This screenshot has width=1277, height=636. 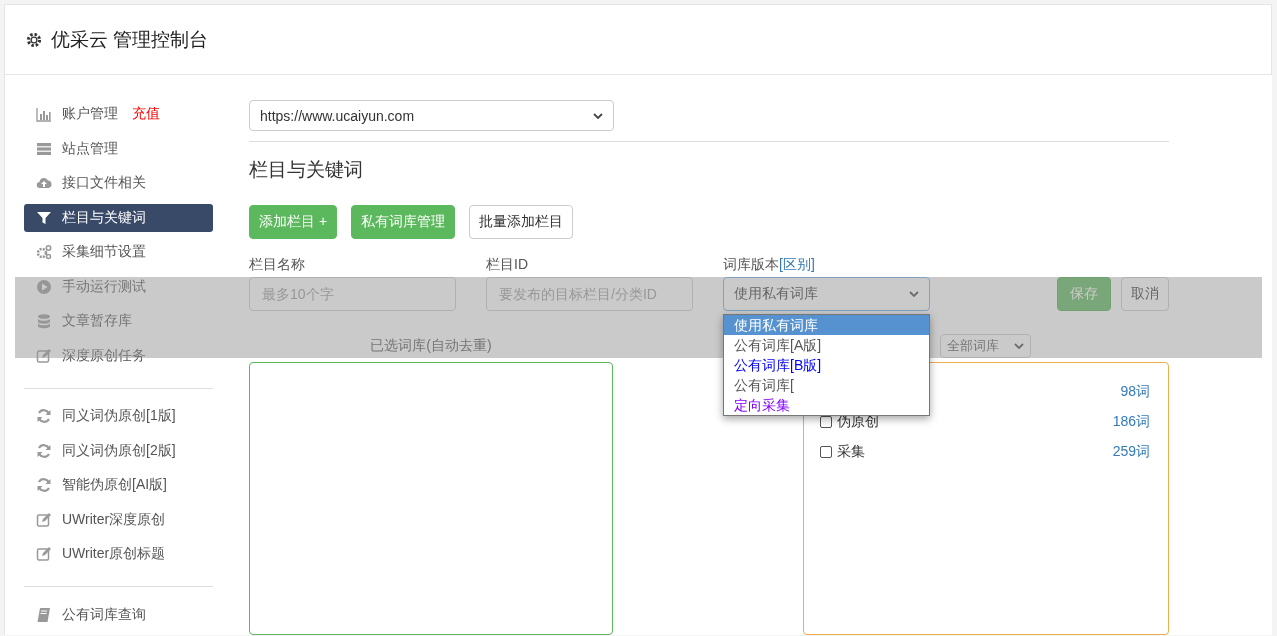 What do you see at coordinates (130, 39) in the screenshot?
I see `app-title: 优采云 管理控制台` at bounding box center [130, 39].